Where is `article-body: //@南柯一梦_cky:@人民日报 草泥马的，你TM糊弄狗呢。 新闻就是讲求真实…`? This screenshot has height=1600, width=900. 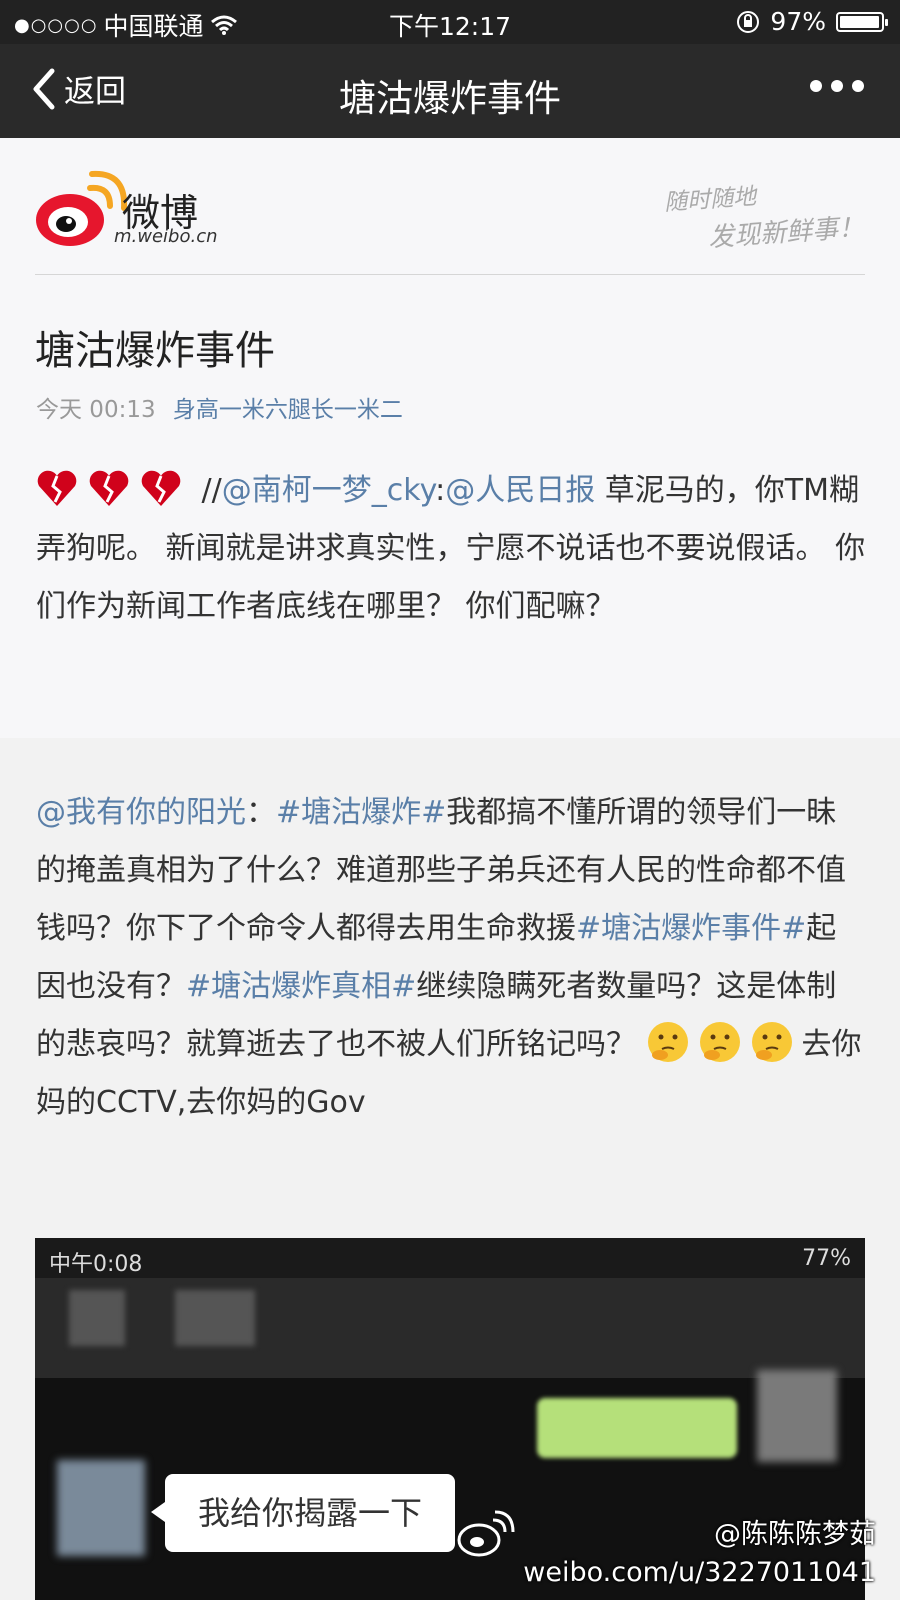 article-body: //@南柯一梦_cky:@人民日报 草泥马的，你TM糊弄狗呢。 新闻就是讲求真实… is located at coordinates (451, 549).